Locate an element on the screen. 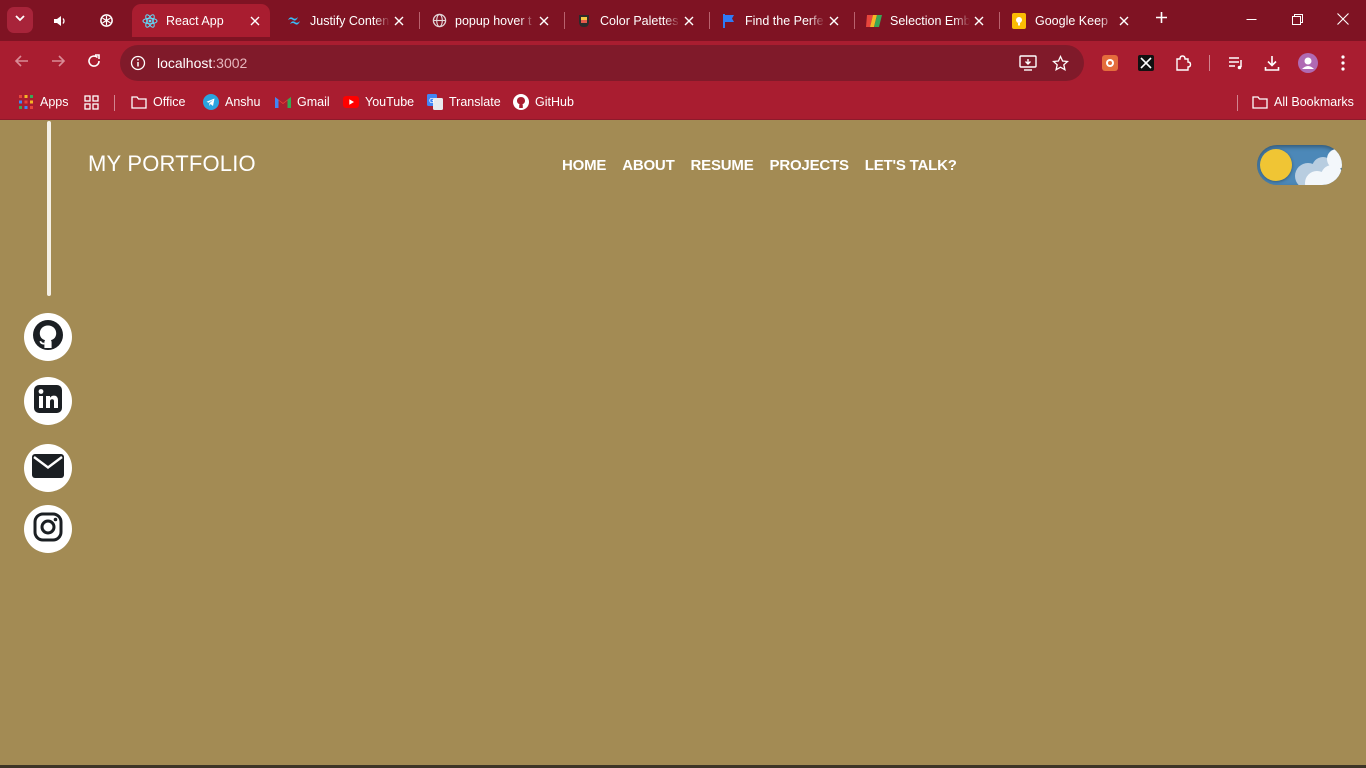  tab-pinned-chatgpt is located at coordinates (106, 20).